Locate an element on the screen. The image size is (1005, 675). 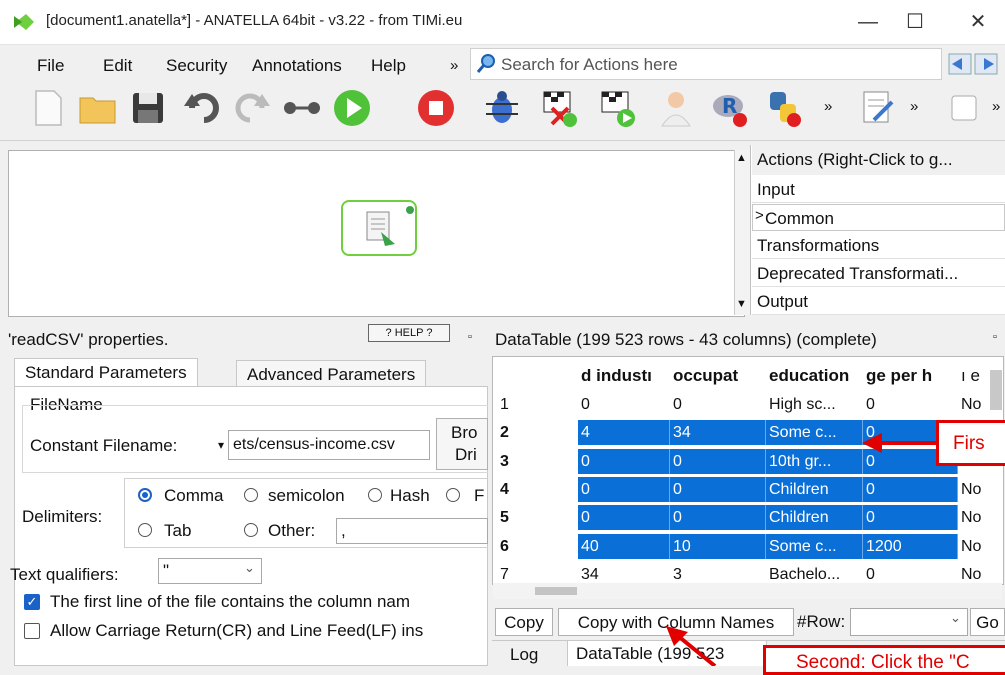
vertical-scrollbar-thumb is located at coordinates (996, 390).